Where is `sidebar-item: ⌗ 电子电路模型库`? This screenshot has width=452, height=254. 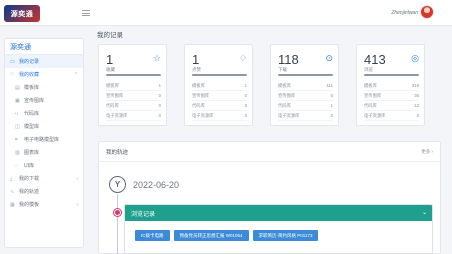 sidebar-item: ⌗ 电子电路模型库 is located at coordinates (44, 139).